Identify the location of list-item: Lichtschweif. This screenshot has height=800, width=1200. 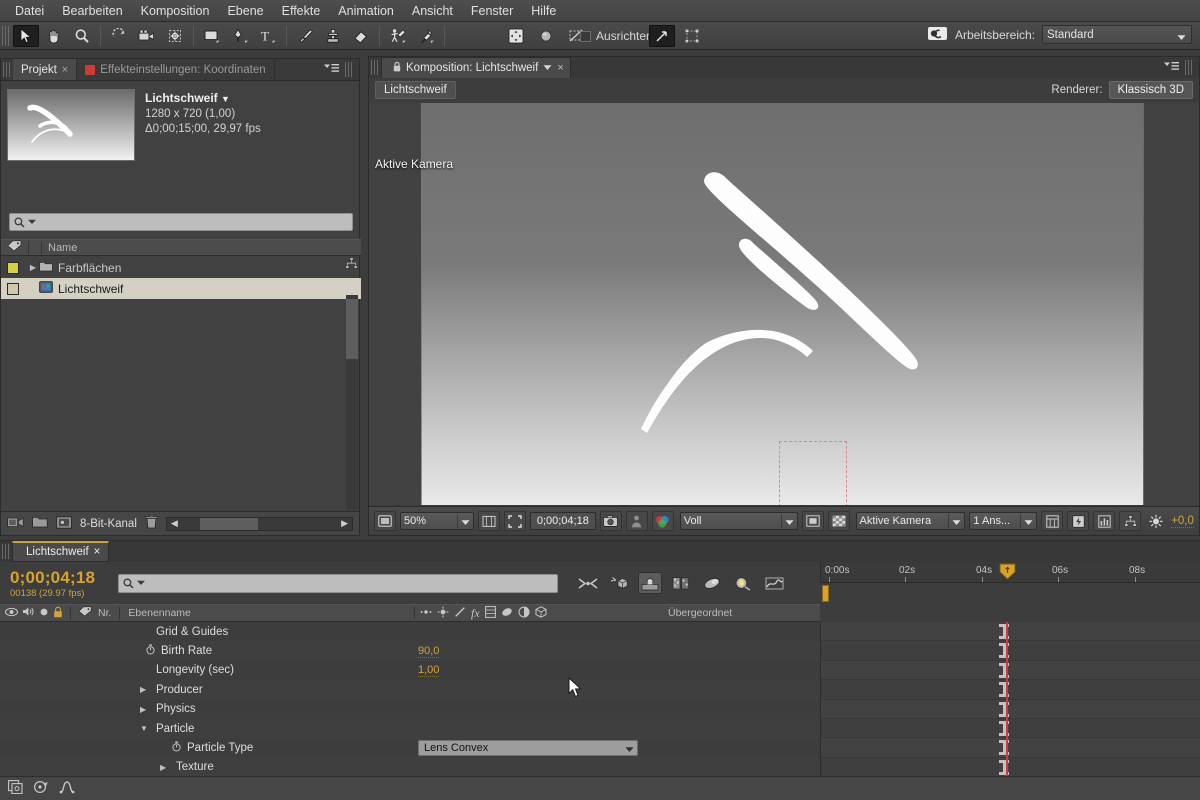
(181, 288).